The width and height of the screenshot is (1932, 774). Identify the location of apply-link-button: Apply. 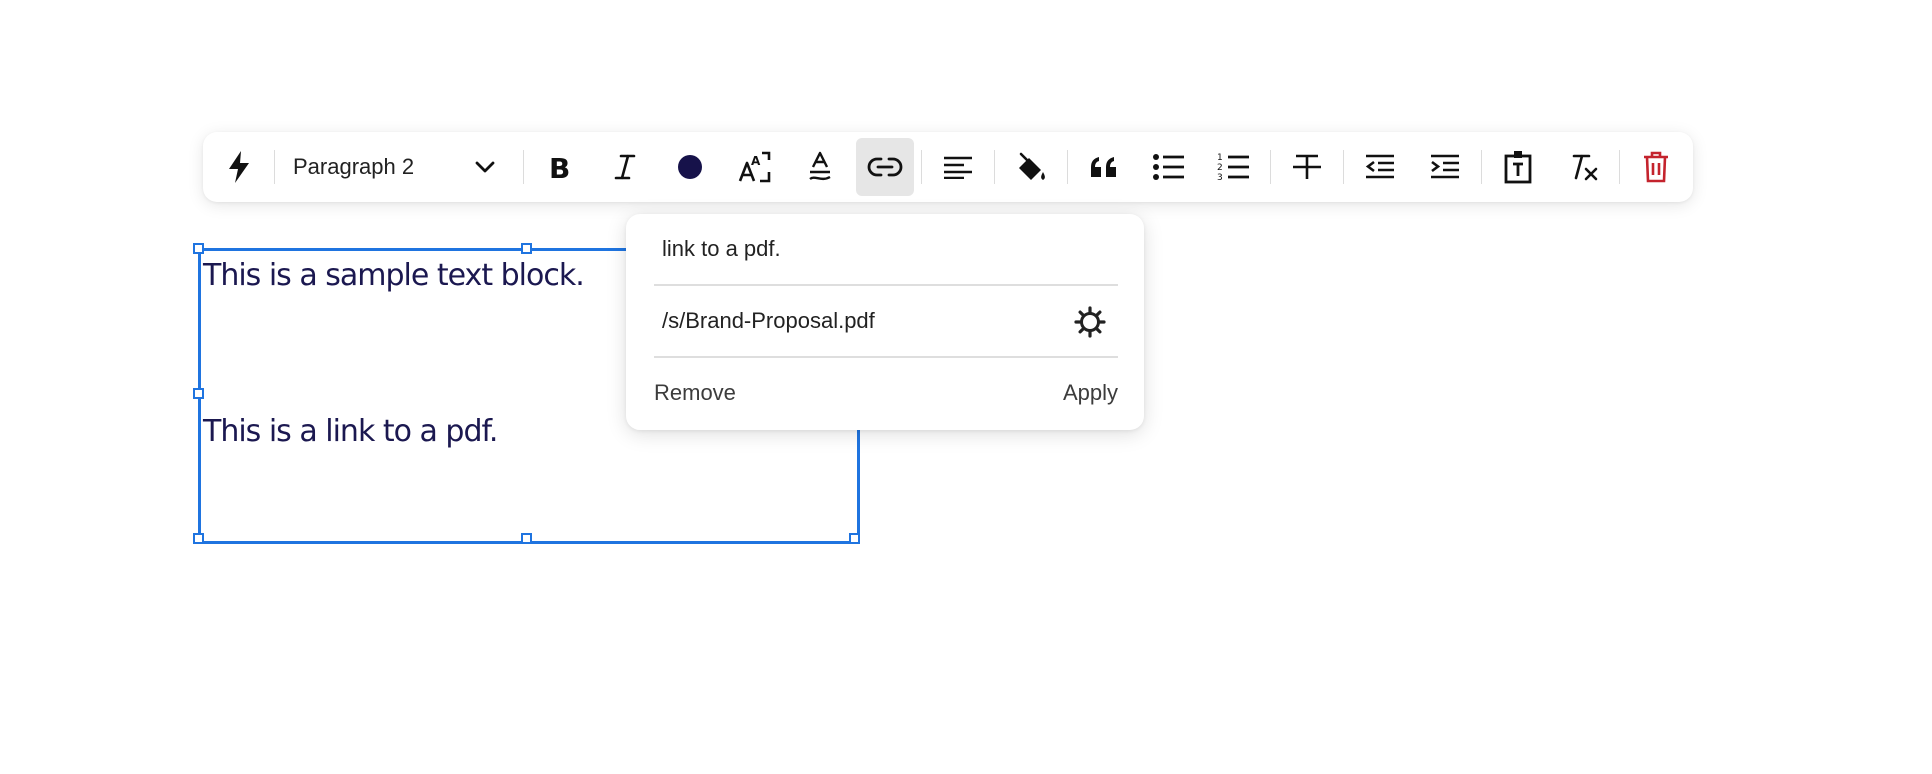
(1090, 393).